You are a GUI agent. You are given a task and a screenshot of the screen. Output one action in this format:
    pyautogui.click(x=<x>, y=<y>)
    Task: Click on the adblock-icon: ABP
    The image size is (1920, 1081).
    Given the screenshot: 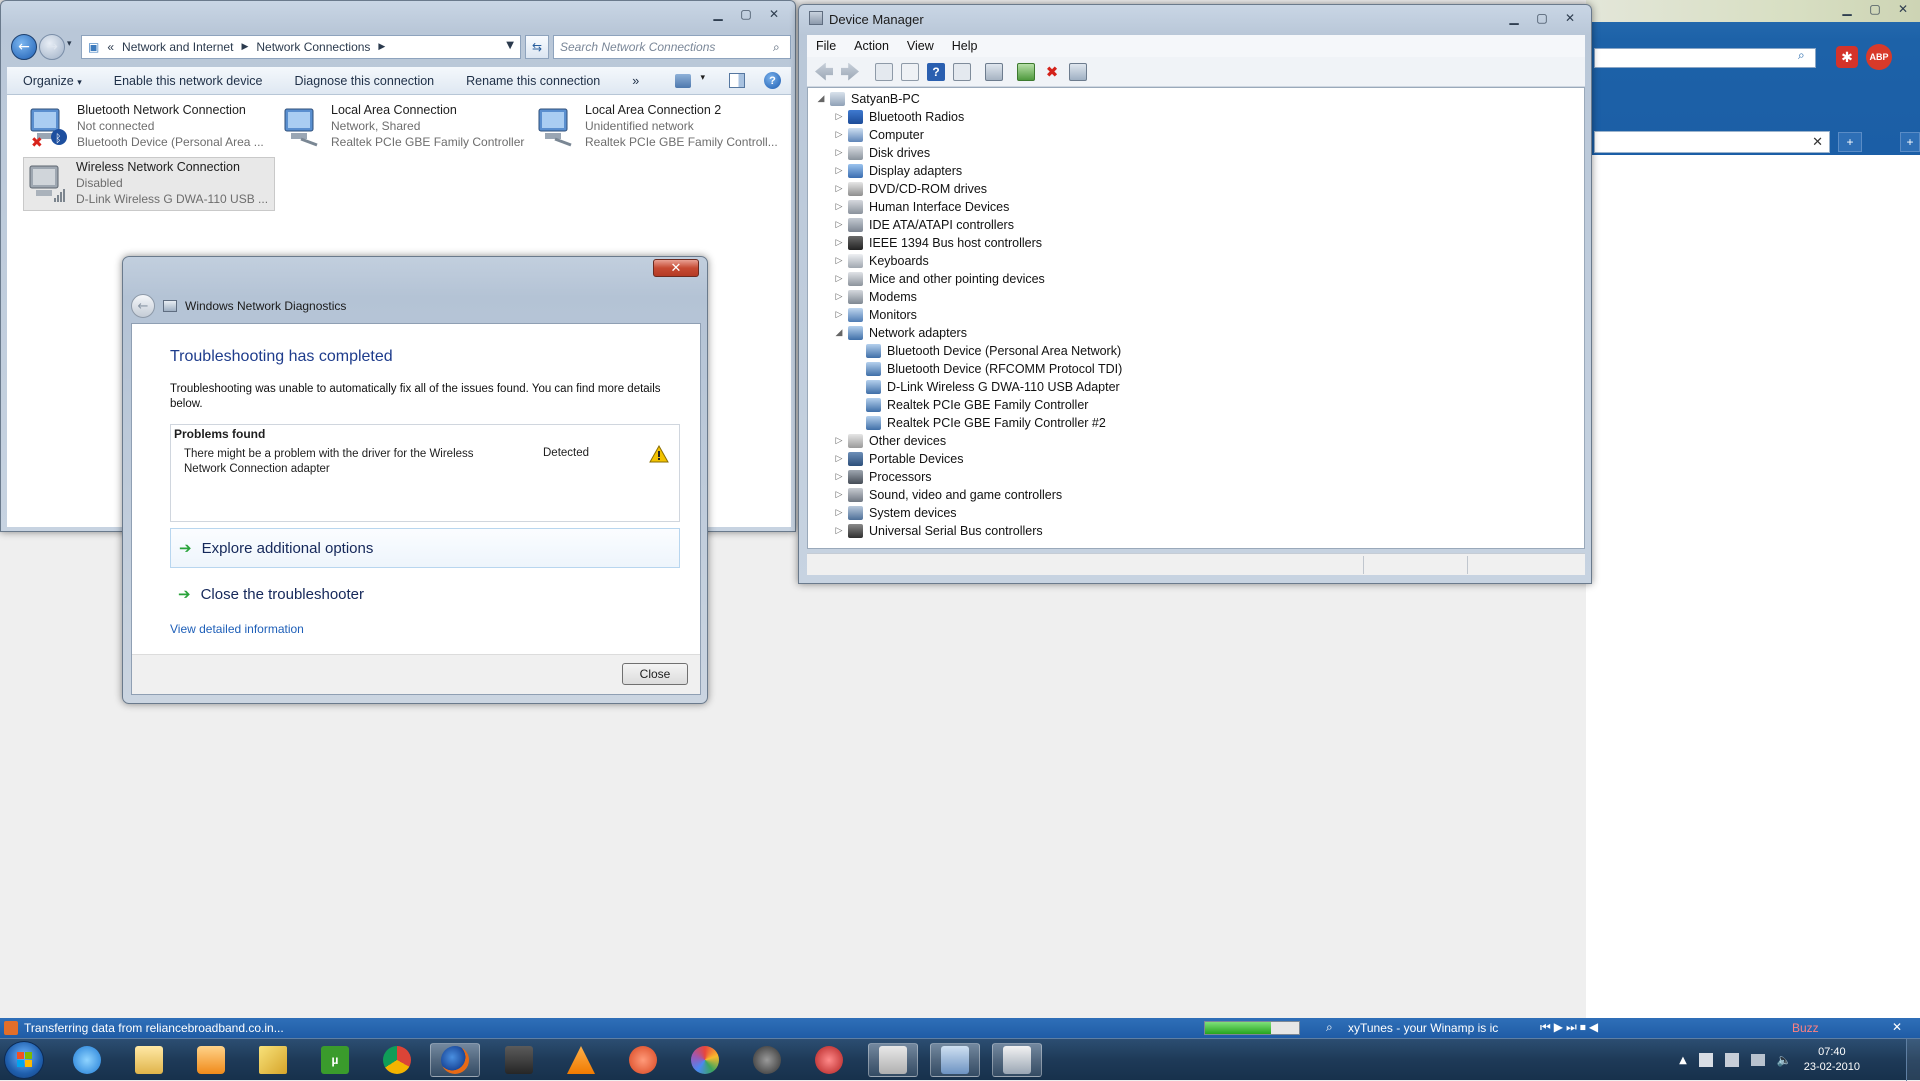 What is the action you would take?
    pyautogui.click(x=1879, y=57)
    